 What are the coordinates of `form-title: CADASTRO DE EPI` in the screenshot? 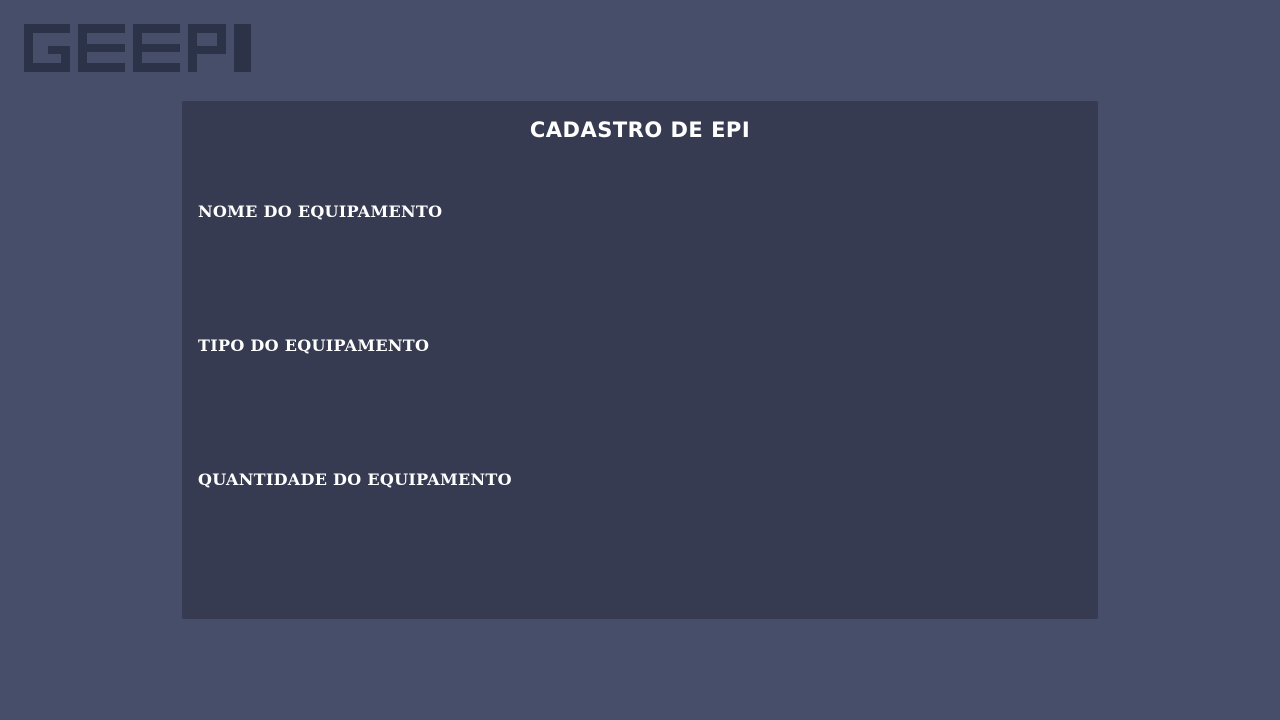 It's located at (640, 130).